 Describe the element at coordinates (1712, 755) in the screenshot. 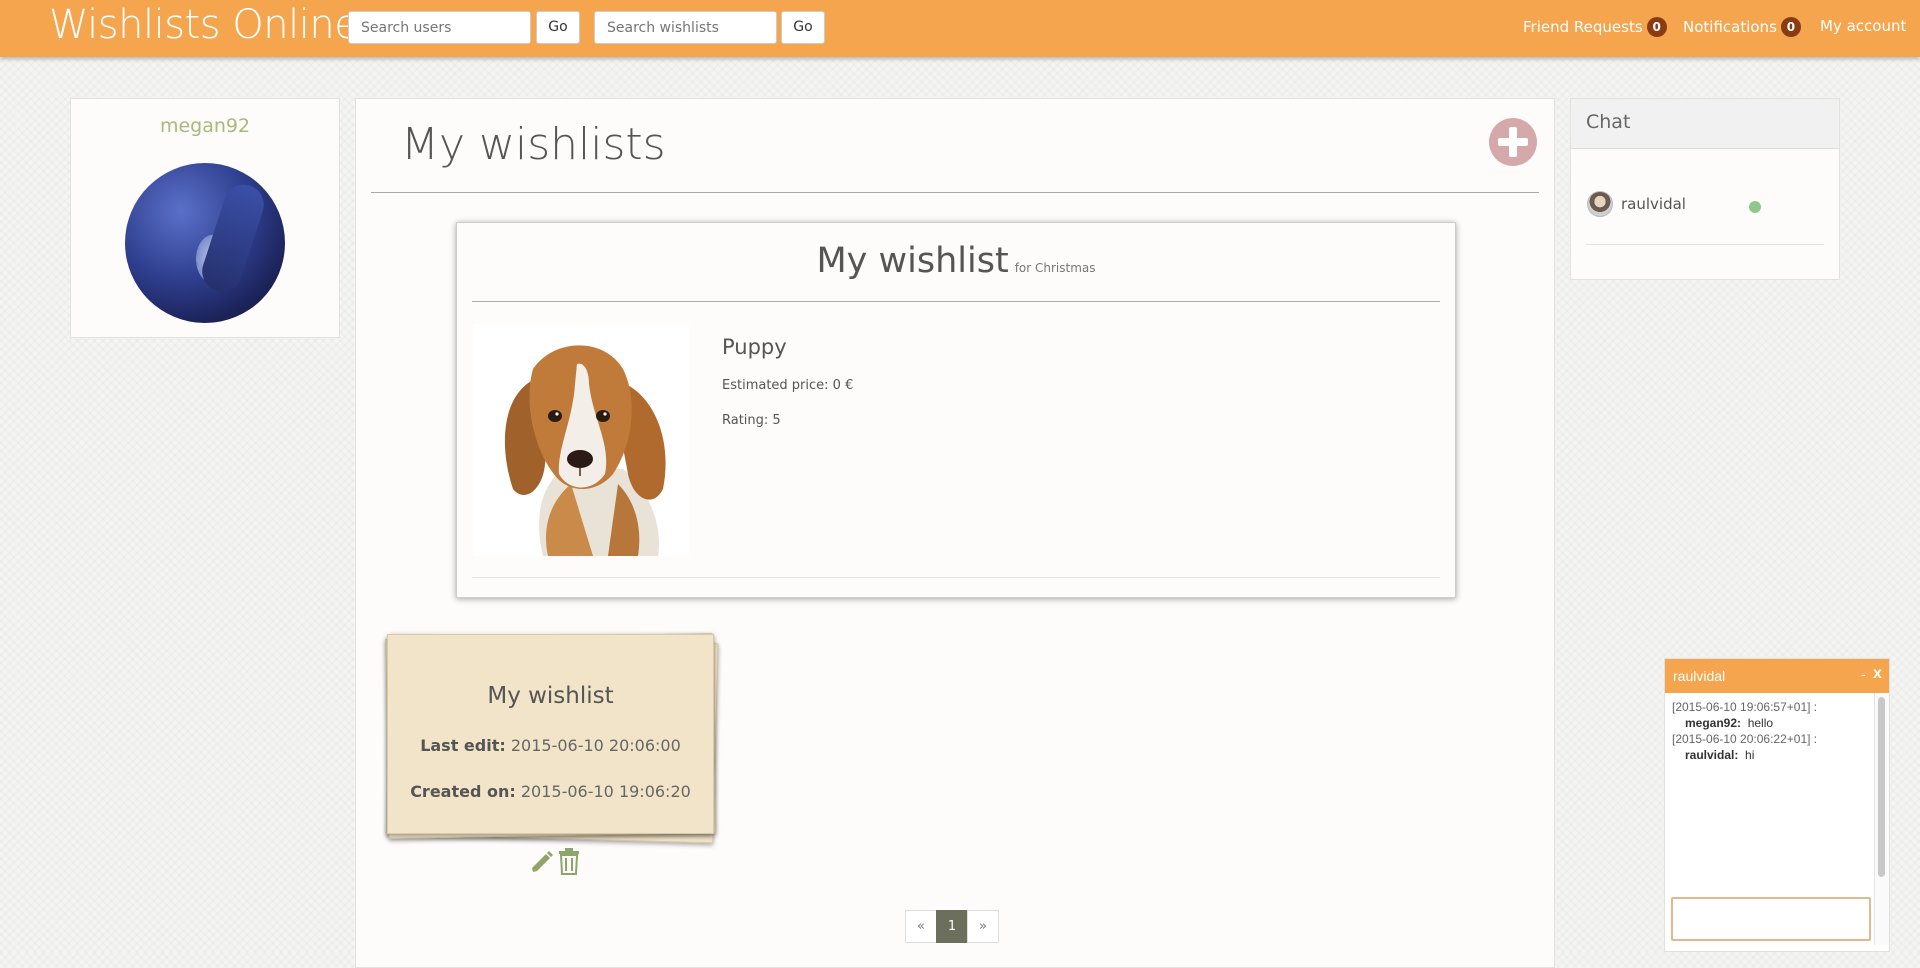

I see `chat-message-author: raulvidal:` at that location.